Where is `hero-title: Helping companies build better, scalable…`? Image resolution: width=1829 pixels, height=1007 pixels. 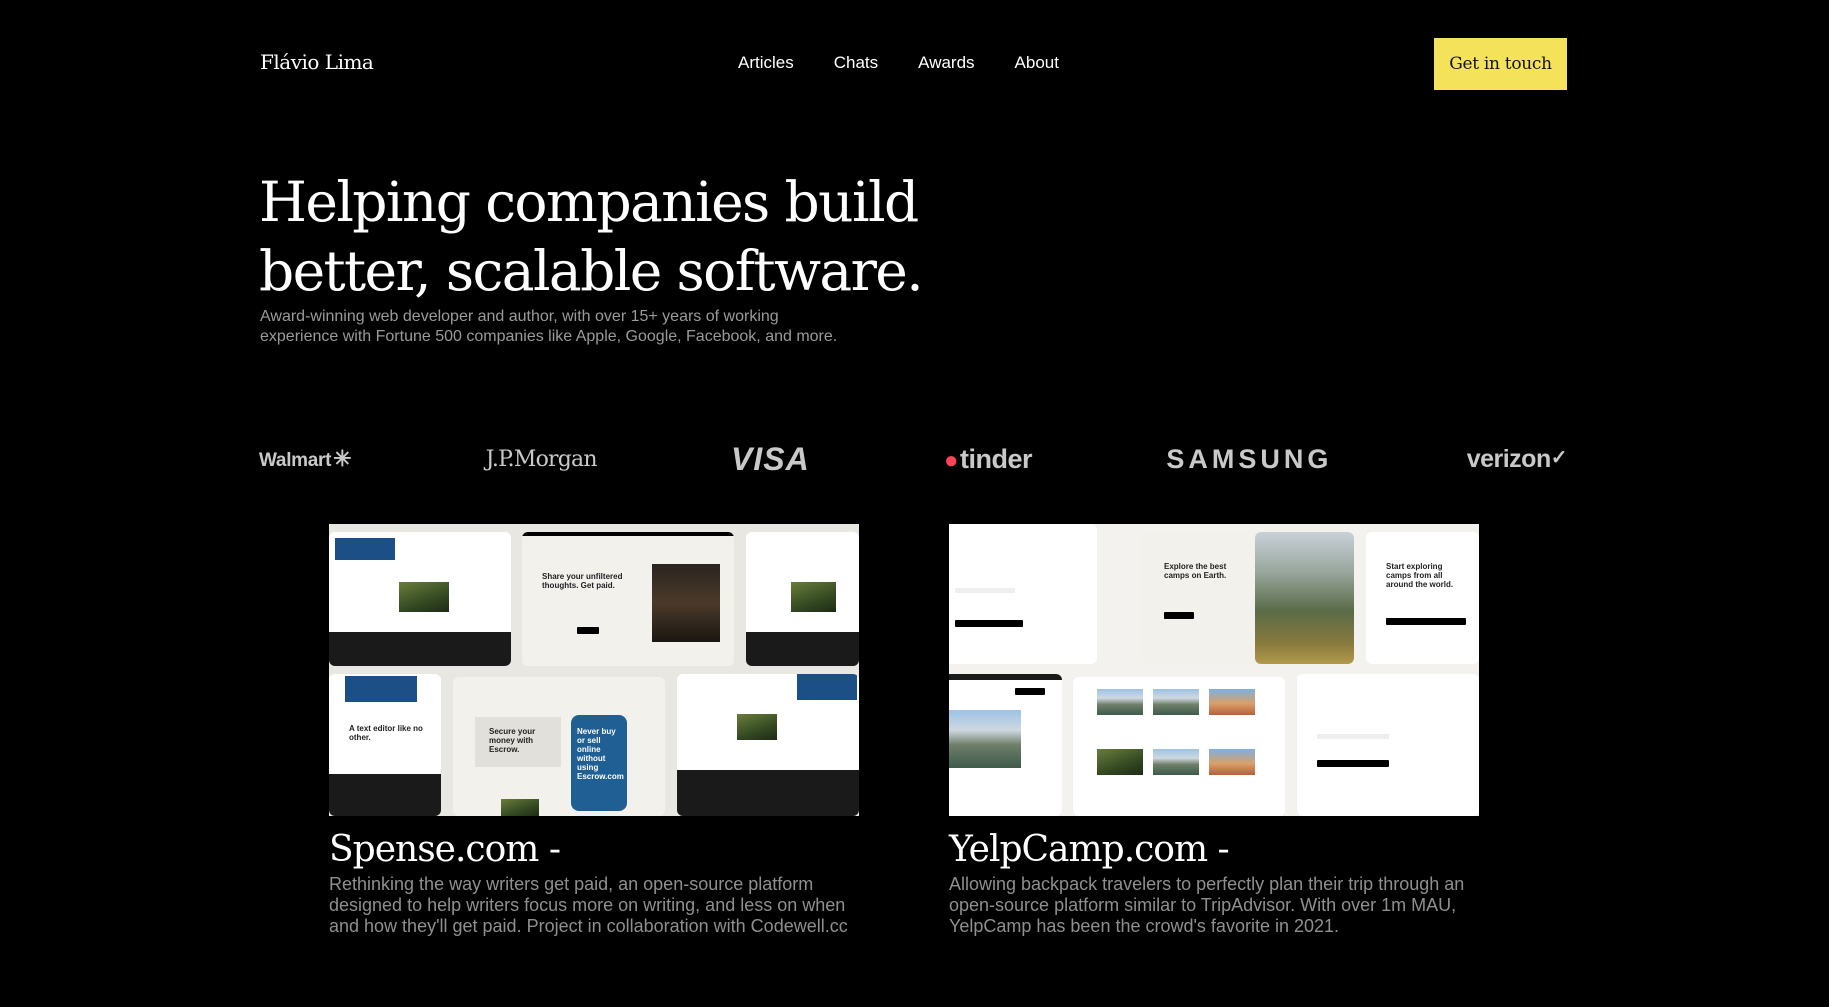 hero-title: Helping companies build better, scalable… is located at coordinates (591, 236).